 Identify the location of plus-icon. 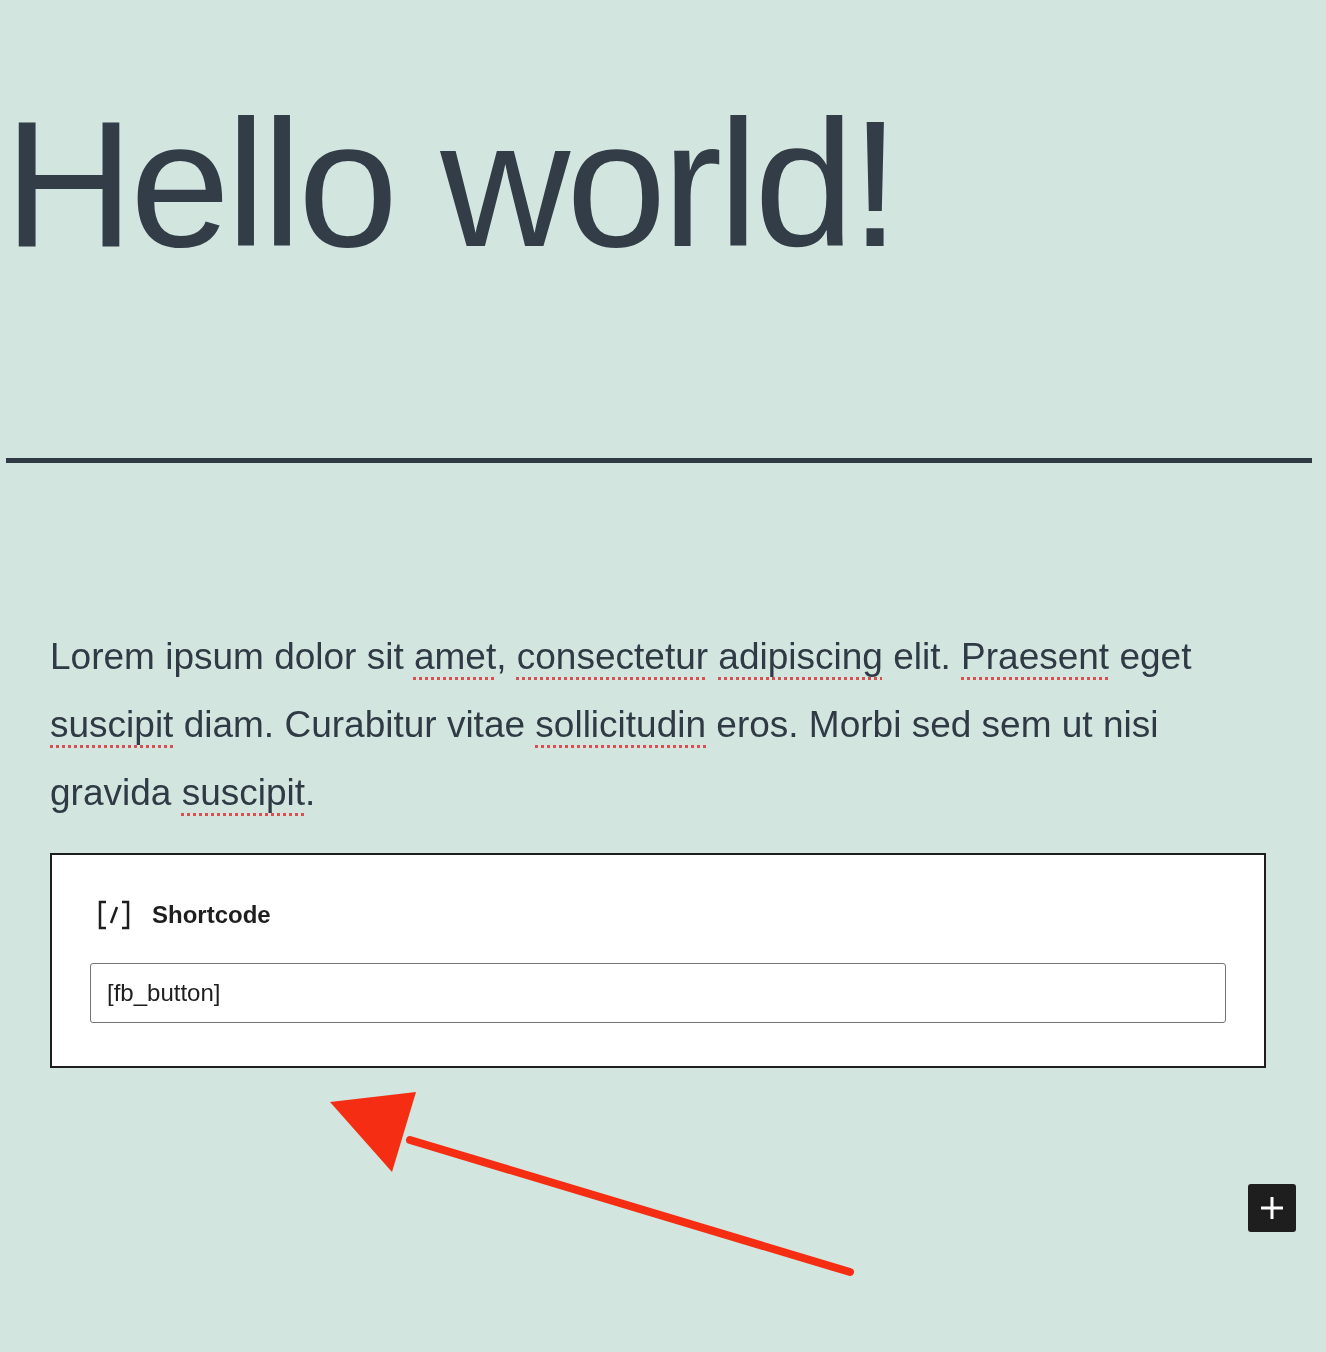
(1272, 1208).